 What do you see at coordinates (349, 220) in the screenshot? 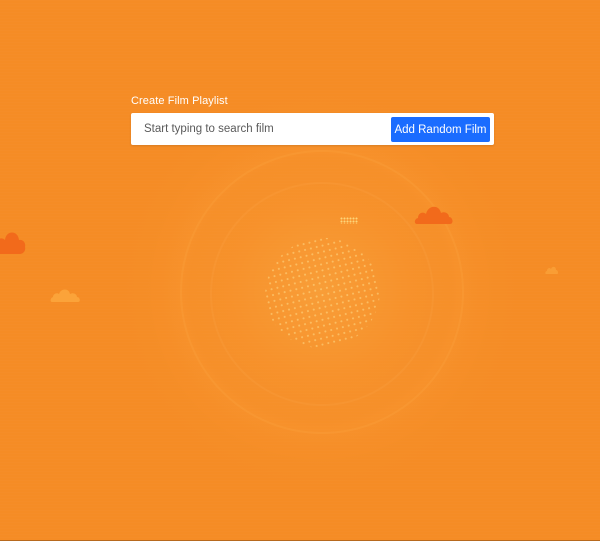
I see `particle-cloud` at bounding box center [349, 220].